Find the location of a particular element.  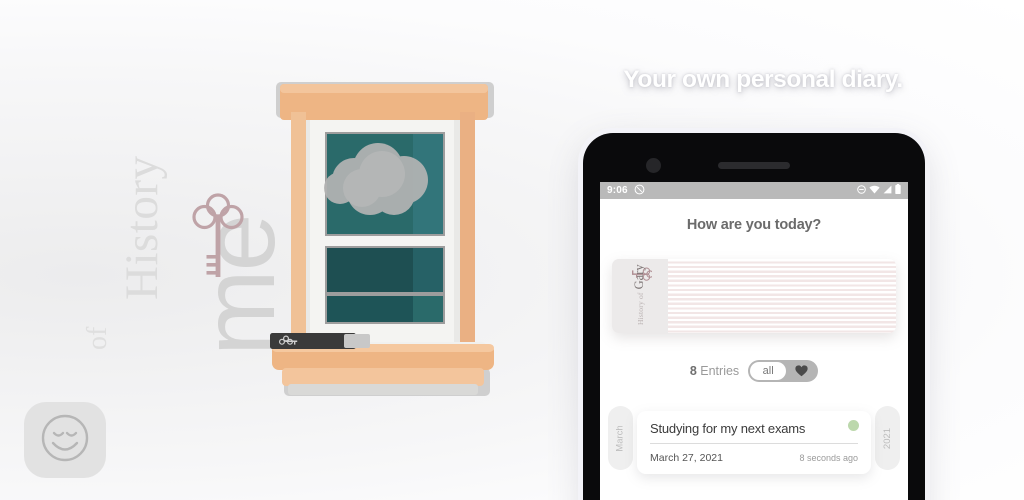

book-spine-name: Gary is located at coordinates (639, 277).